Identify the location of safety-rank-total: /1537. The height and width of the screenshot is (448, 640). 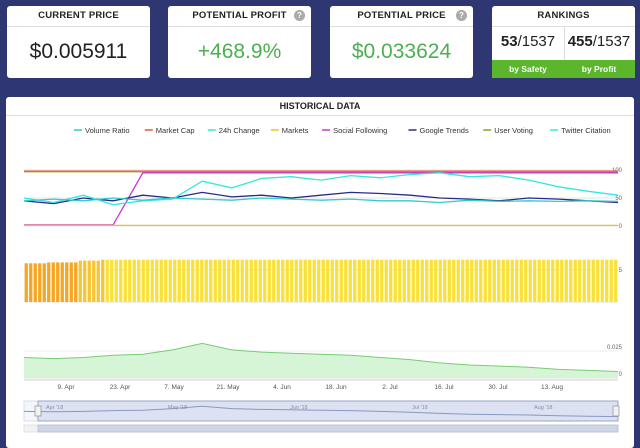
(536, 41).